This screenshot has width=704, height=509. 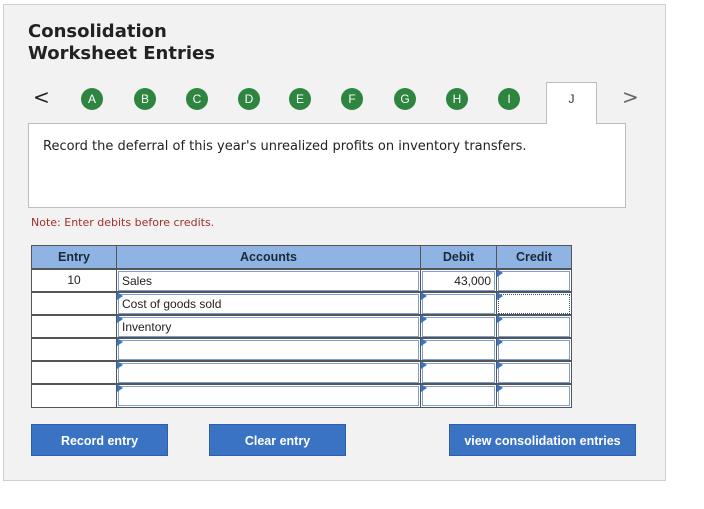 I want to click on note-text: Note: Enter debits before credits., so click(x=123, y=222).